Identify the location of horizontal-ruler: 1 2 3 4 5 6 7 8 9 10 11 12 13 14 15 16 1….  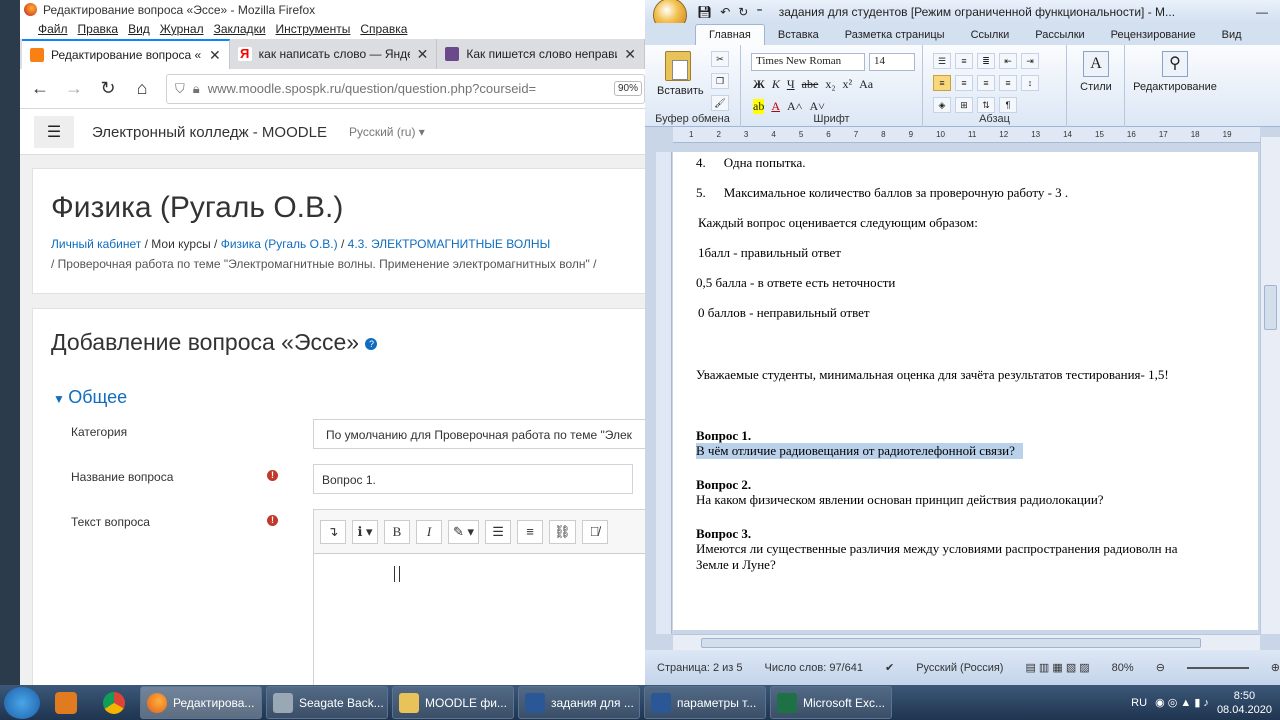
(966, 135).